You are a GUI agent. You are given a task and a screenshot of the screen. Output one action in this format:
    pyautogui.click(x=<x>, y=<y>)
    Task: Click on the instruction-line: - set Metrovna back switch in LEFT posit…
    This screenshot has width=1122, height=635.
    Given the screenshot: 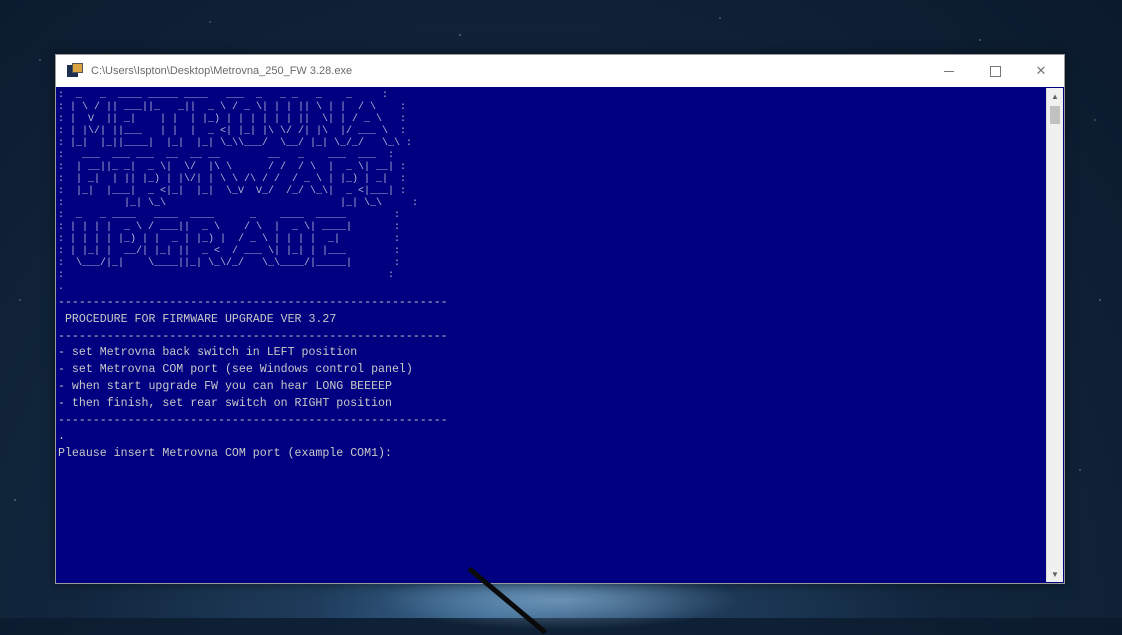 What is the action you would take?
    pyautogui.click(x=208, y=353)
    